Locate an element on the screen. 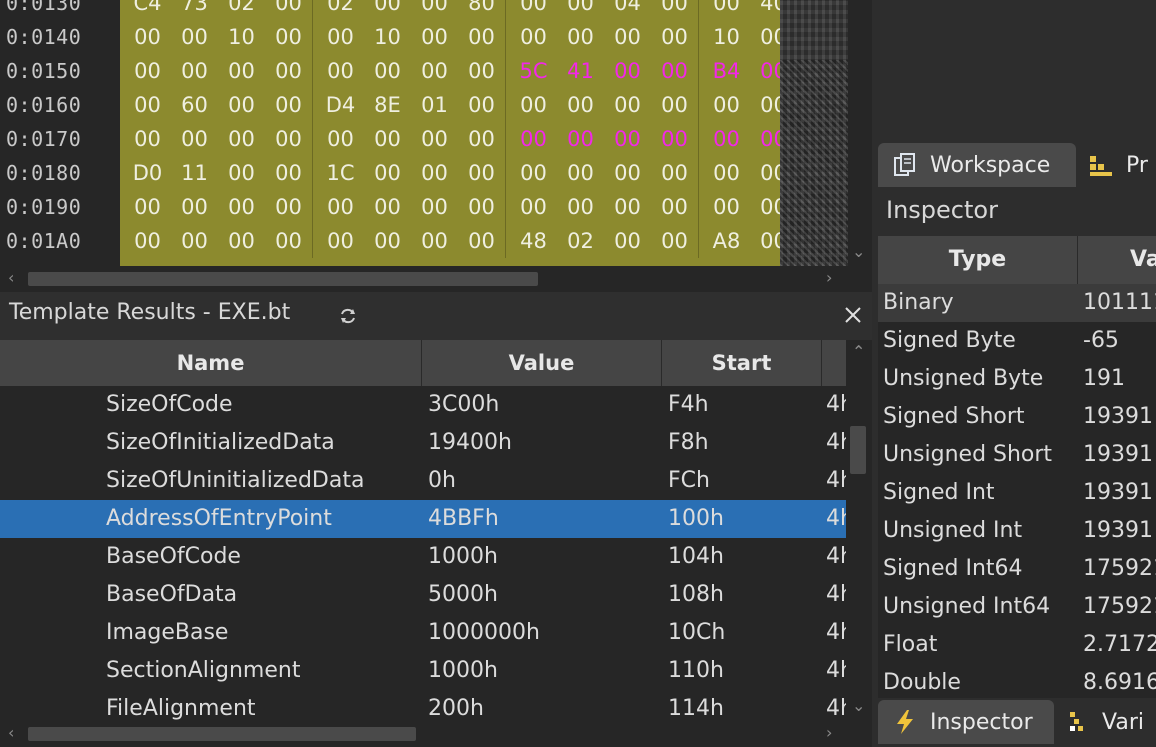  table-row: SizeOfCode 3C00h F4h 4h is located at coordinates (423, 405).